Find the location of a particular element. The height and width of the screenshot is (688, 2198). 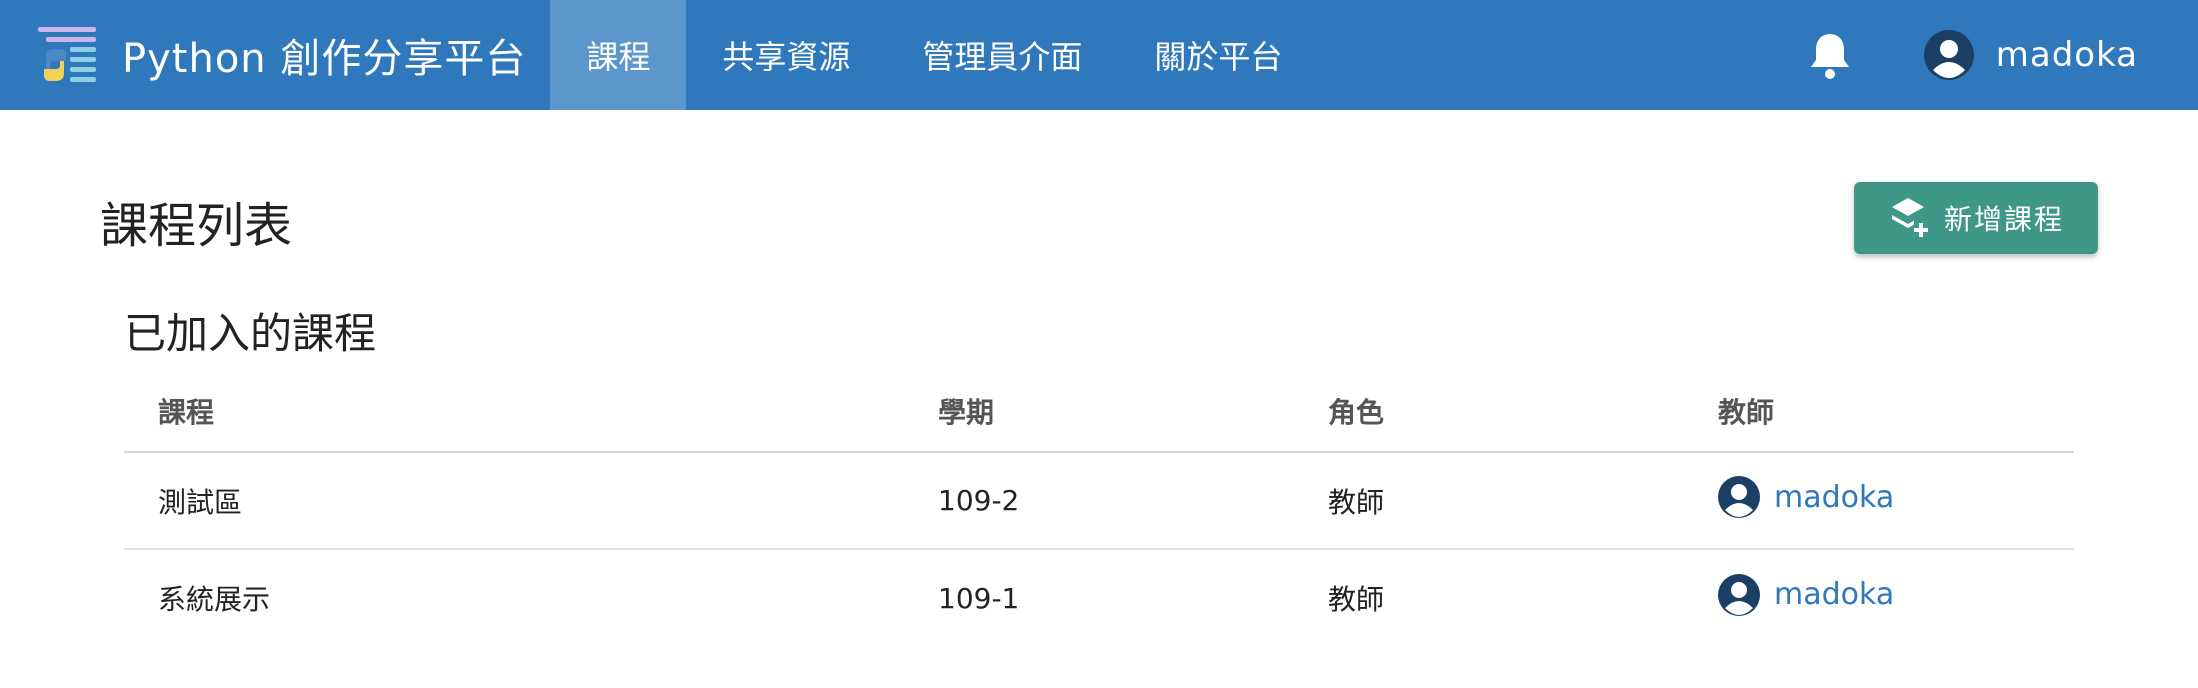

nav-right: madoka is located at coordinates (1973, 55).